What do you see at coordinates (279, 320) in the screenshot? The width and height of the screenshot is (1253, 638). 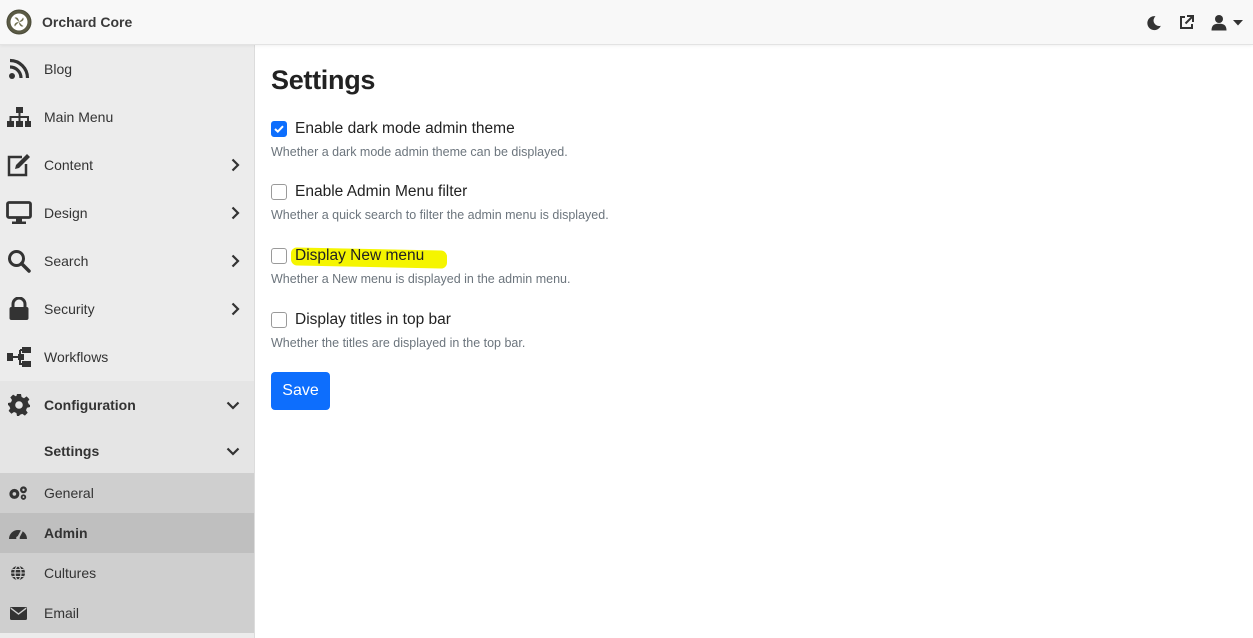 I see `titles-top-bar-checkbox` at bounding box center [279, 320].